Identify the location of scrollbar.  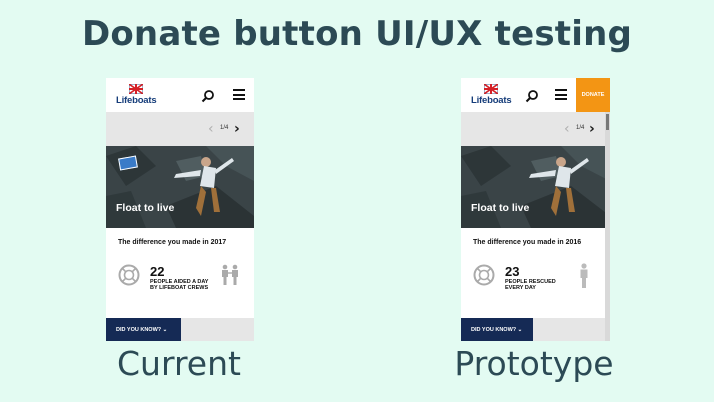
(607, 226).